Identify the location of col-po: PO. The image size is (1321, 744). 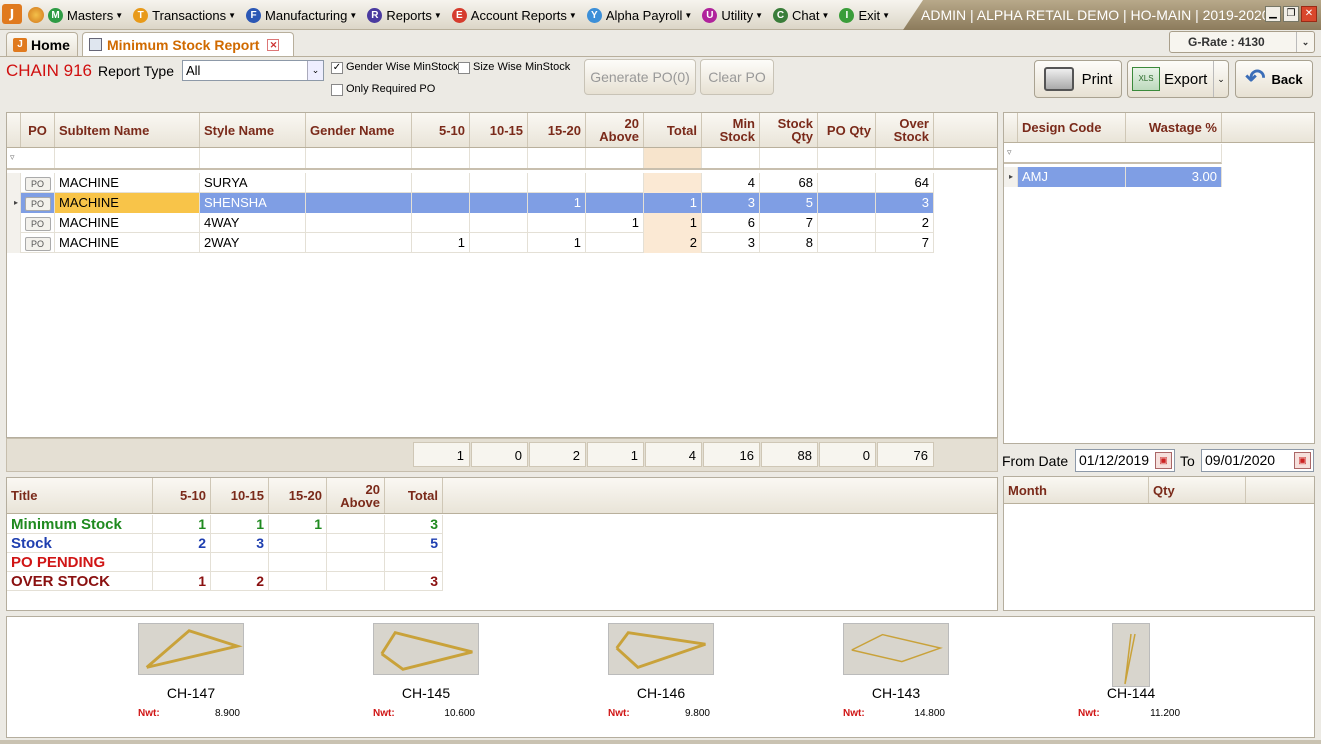
(38, 130).